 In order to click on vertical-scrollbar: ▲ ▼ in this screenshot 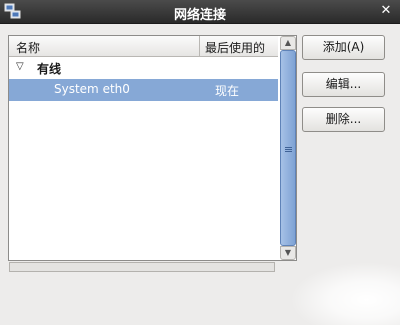, I will do `click(288, 148)`.